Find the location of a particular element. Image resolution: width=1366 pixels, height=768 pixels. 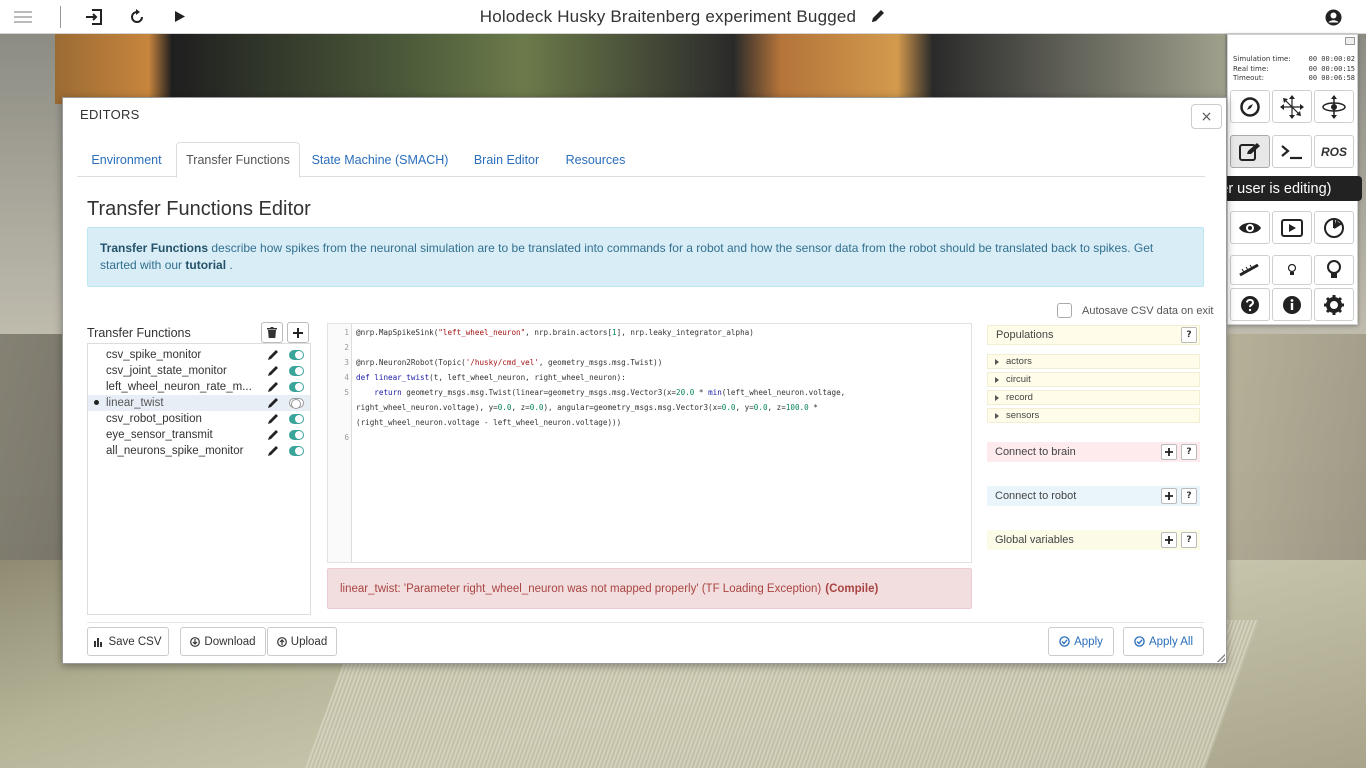

ruler-button is located at coordinates (1250, 270).